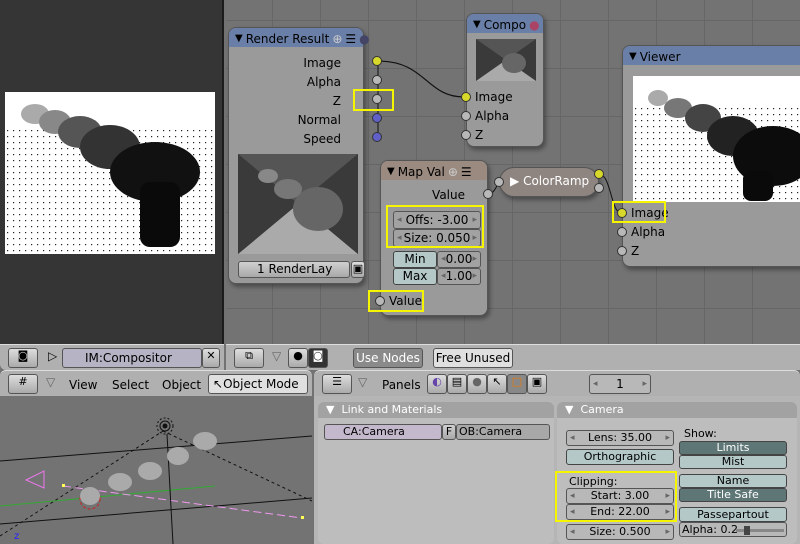  What do you see at coordinates (466, 97) in the screenshot?
I see `input-socket-image` at bounding box center [466, 97].